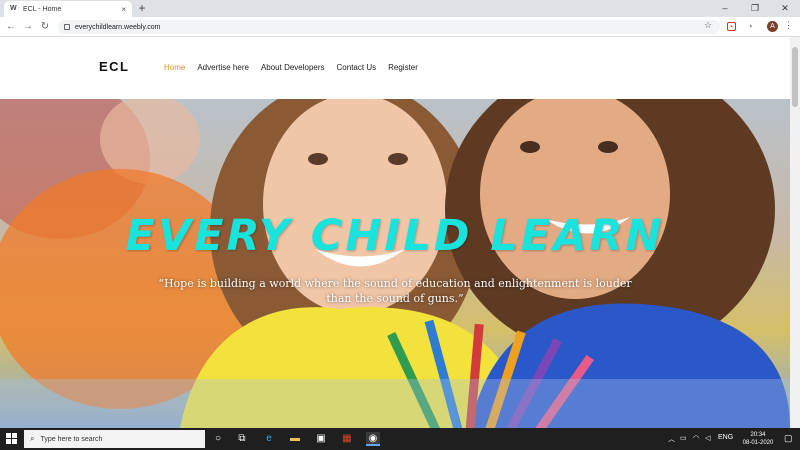 The width and height of the screenshot is (800, 450). Describe the element at coordinates (68, 9) in the screenshot. I see `browser-tab-active: W ECL - Home ×` at that location.